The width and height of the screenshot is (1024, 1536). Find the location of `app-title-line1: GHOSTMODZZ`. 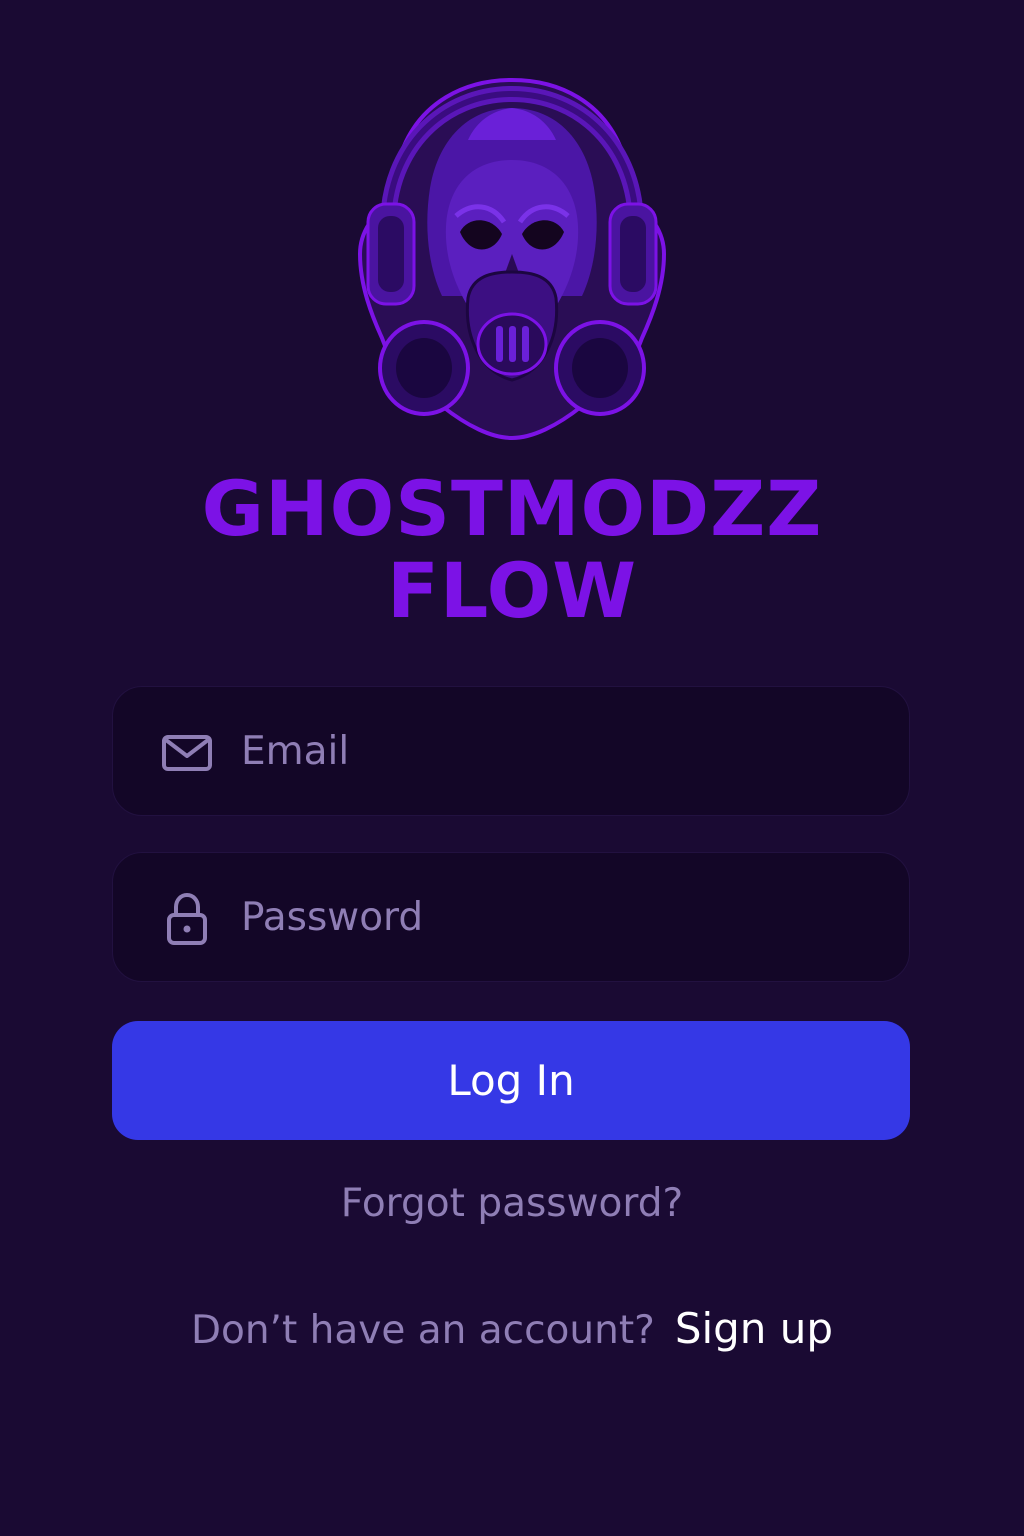

app-title-line1: GHOSTMODZZ is located at coordinates (512, 508).